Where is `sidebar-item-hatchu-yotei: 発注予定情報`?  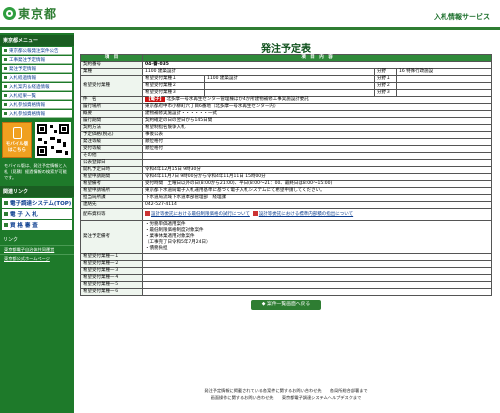 sidebar-item-hatchu-yotei: 発注予定情報 is located at coordinates (37, 69).